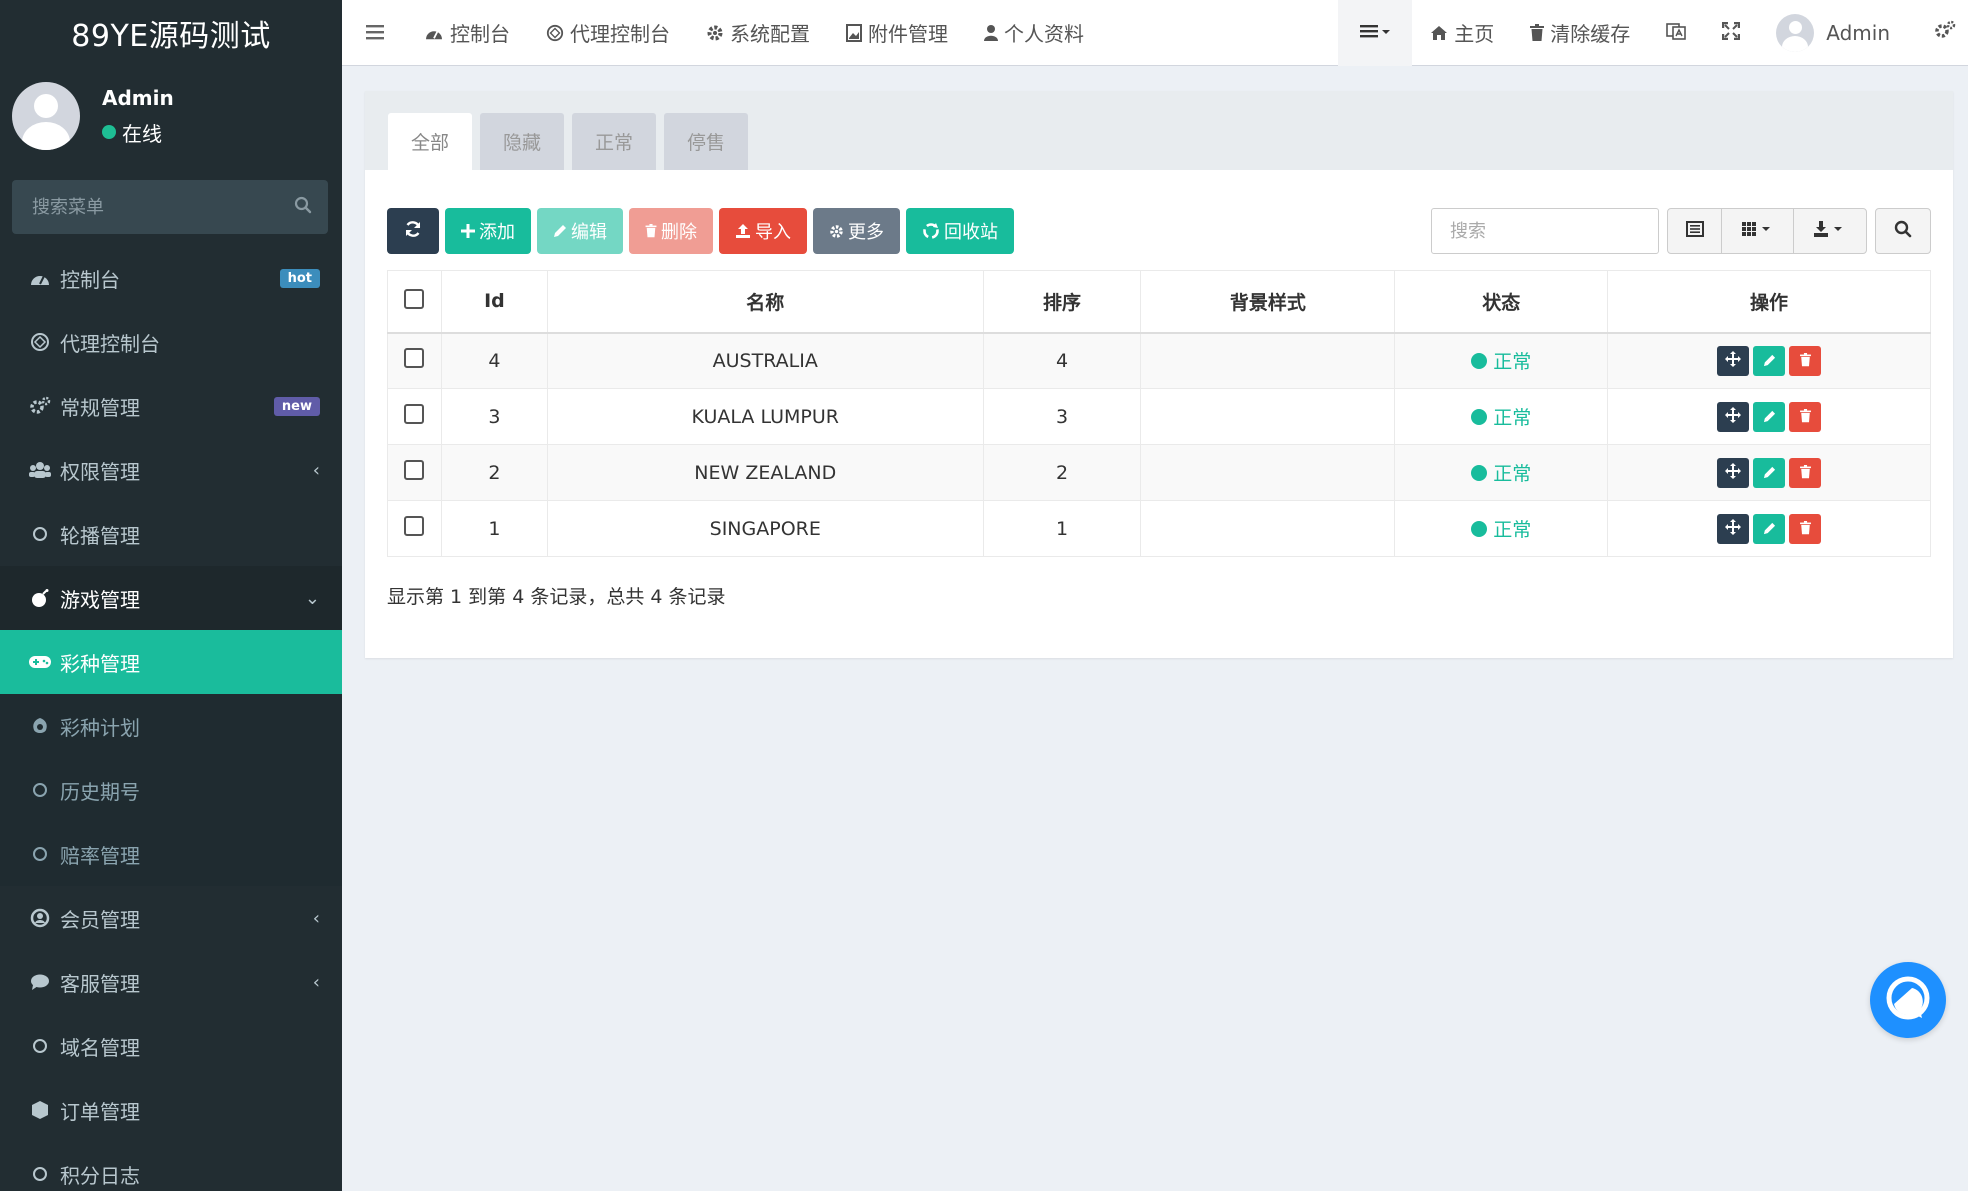 The height and width of the screenshot is (1191, 1968). What do you see at coordinates (960, 231) in the screenshot?
I see `recycle-bin-button: 回收站` at bounding box center [960, 231].